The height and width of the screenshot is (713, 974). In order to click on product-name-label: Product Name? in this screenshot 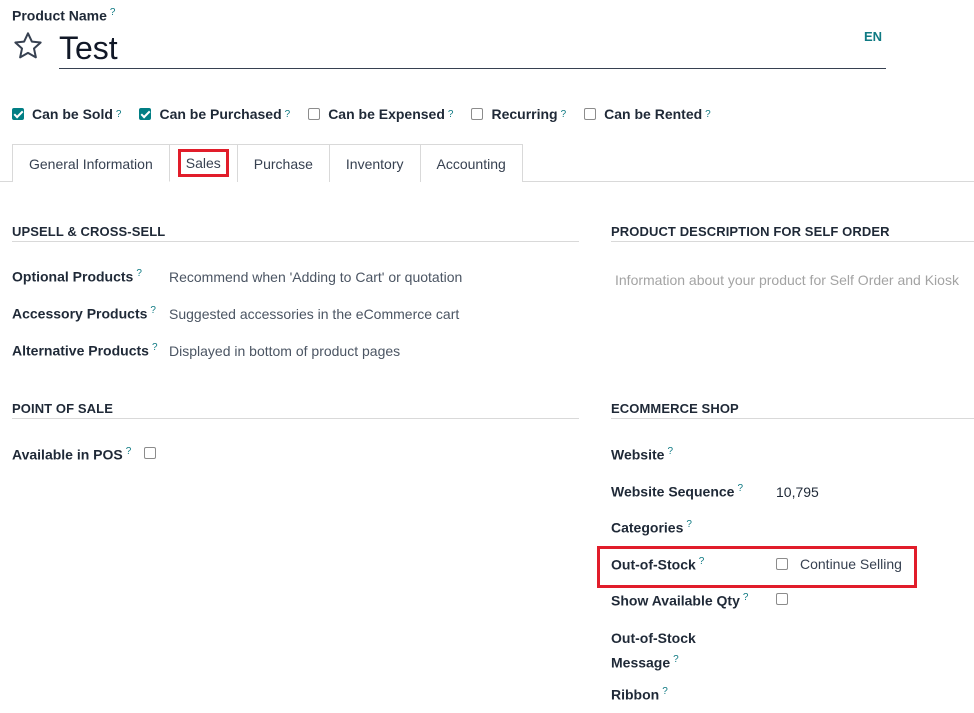, I will do `click(64, 15)`.